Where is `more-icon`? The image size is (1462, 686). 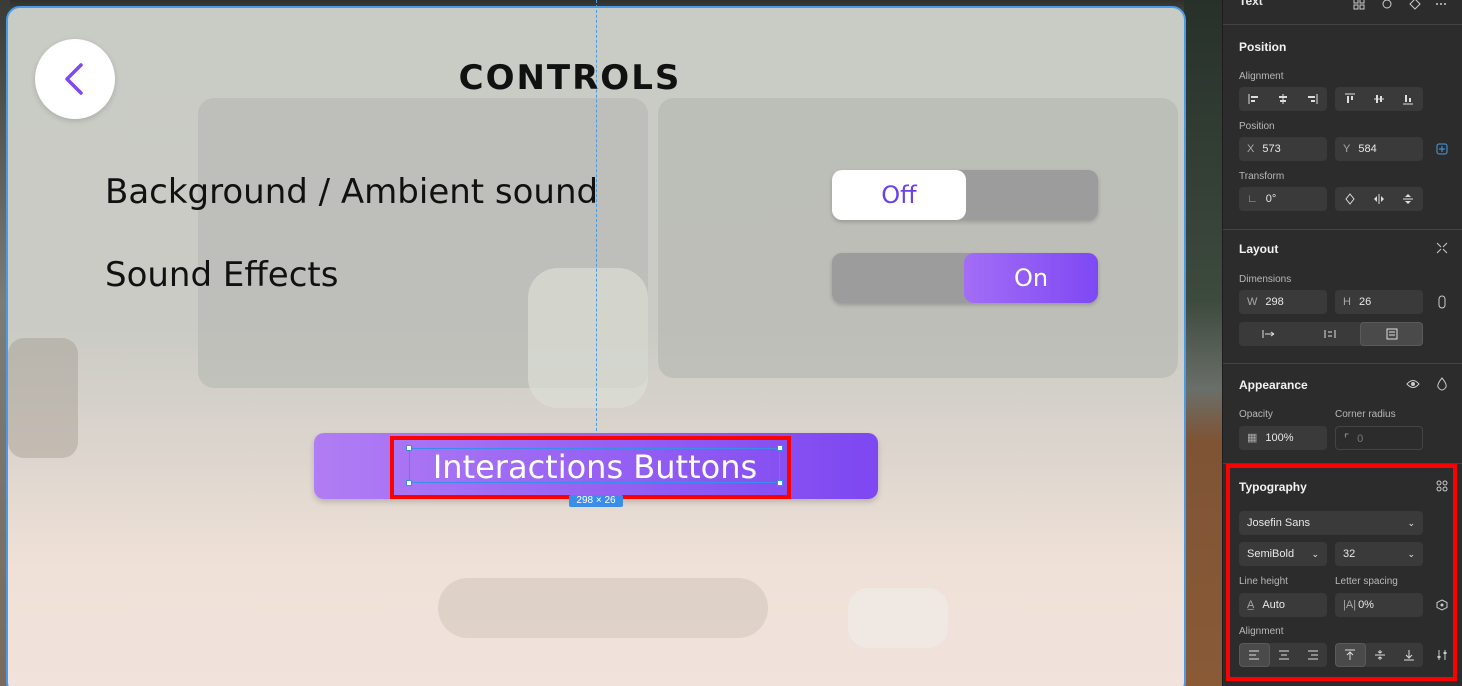
more-icon is located at coordinates (1441, 6).